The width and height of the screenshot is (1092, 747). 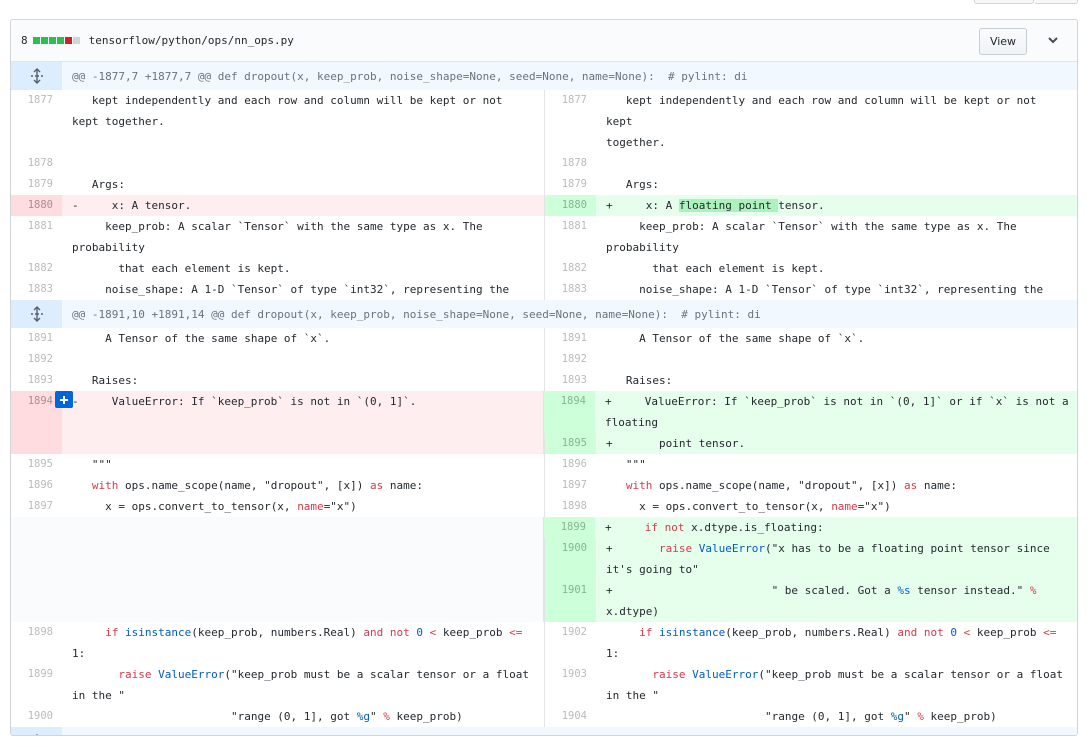 I want to click on code-text: x = ops.convert_to_tensor(x,, so click(x=185, y=506).